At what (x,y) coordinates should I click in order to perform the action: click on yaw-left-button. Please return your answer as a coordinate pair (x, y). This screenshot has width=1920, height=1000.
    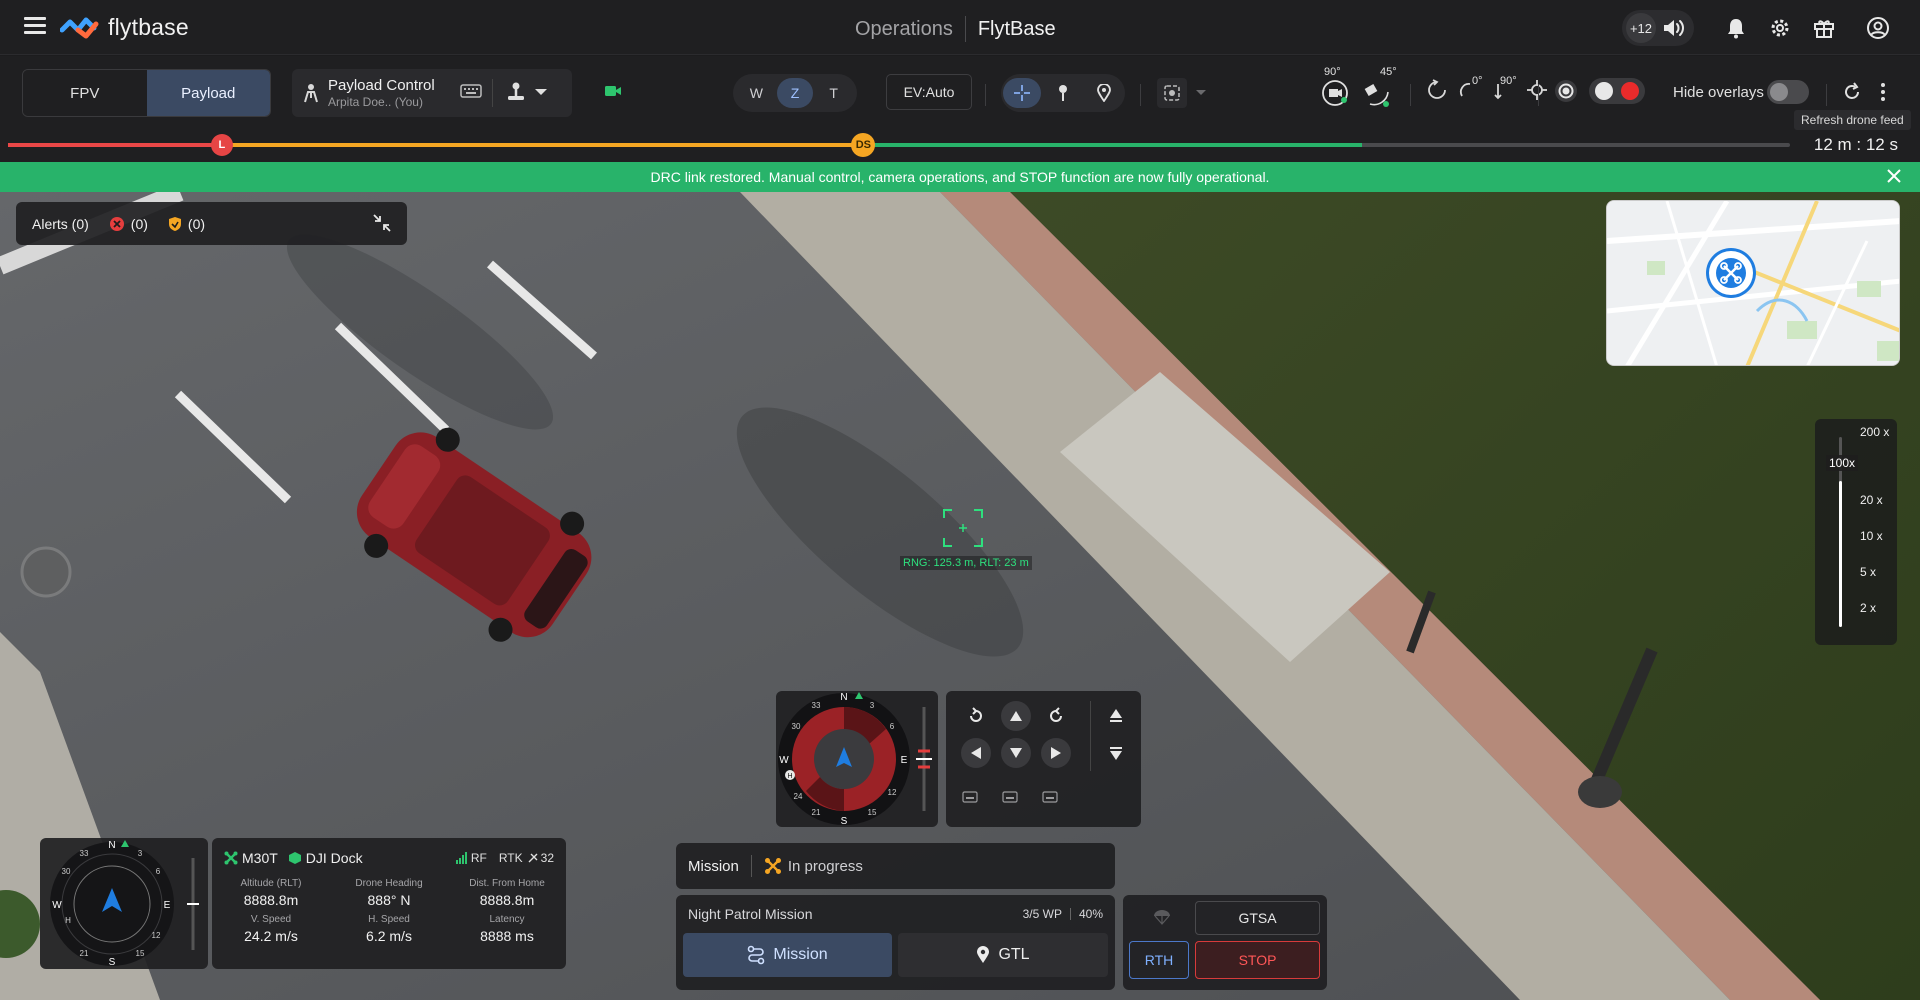
    Looking at the image, I should click on (976, 716).